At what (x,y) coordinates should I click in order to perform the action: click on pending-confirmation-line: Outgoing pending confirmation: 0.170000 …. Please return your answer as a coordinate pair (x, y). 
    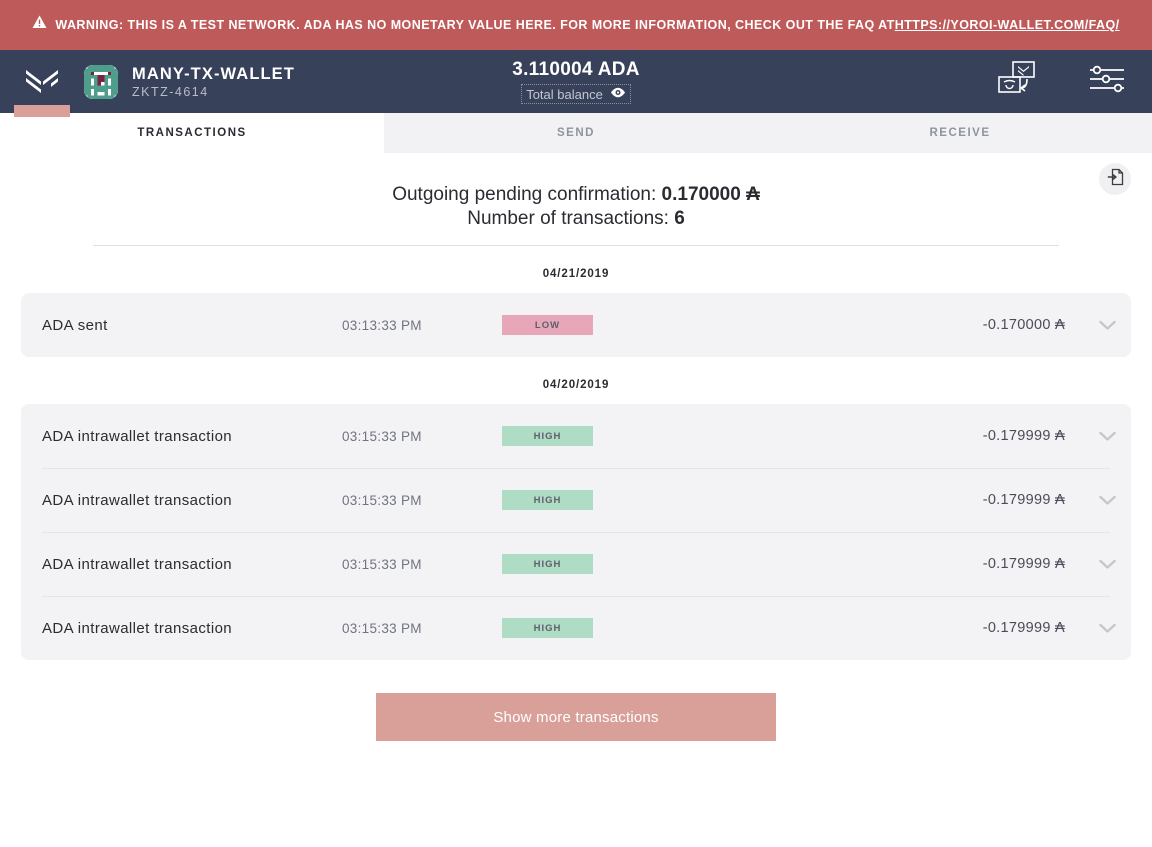
    Looking at the image, I should click on (576, 195).